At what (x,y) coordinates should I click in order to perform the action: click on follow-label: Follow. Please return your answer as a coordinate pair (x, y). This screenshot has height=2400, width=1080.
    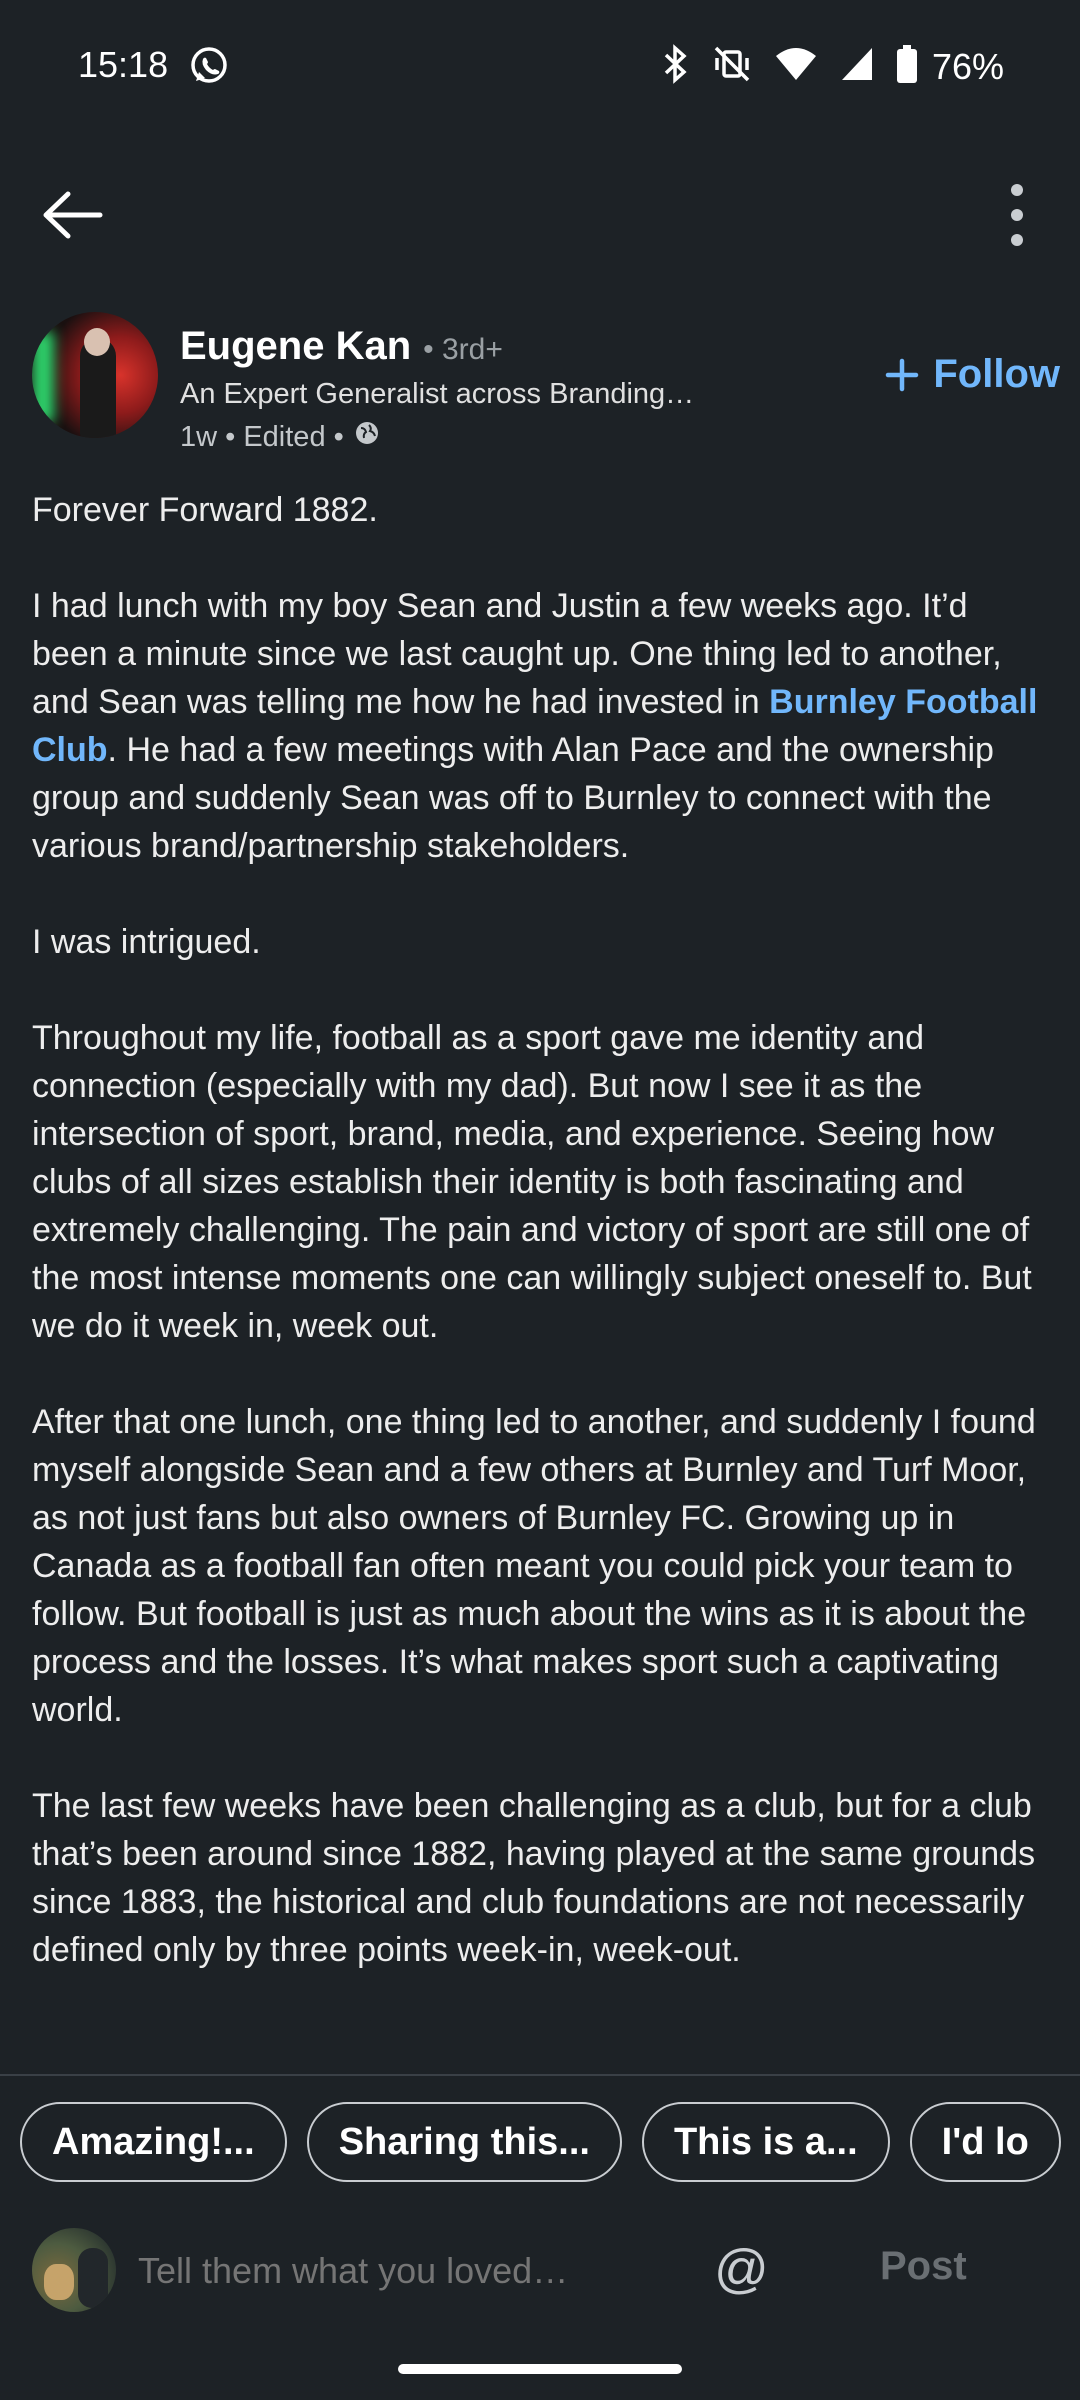
    Looking at the image, I should click on (996, 374).